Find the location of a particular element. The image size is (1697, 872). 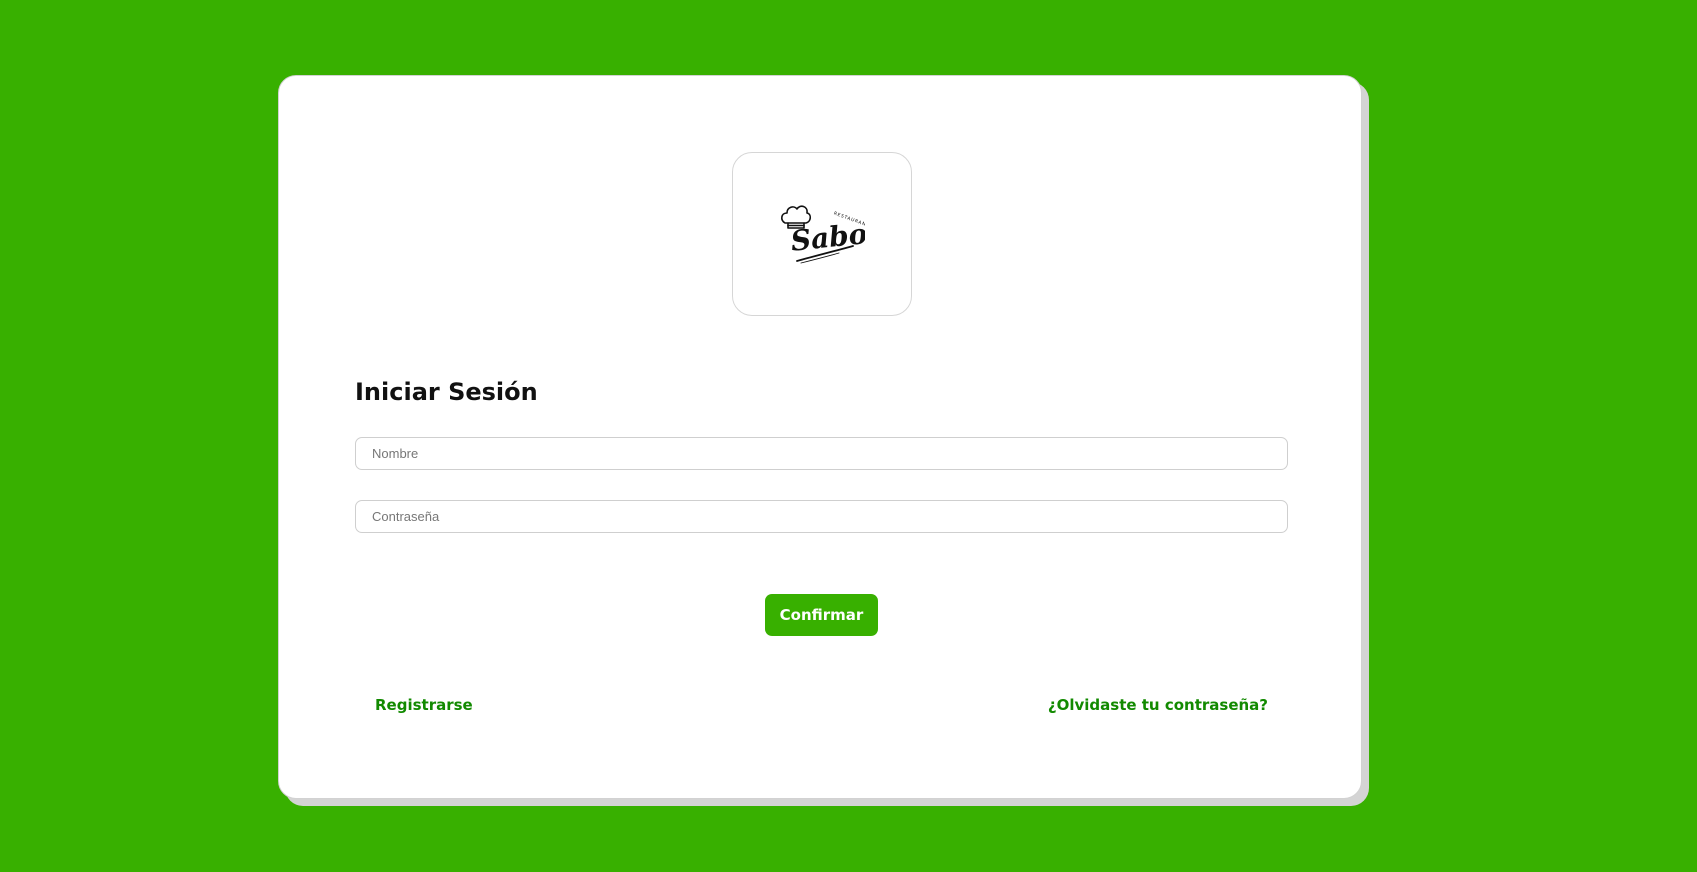

register-link: Registrarse is located at coordinates (424, 705).